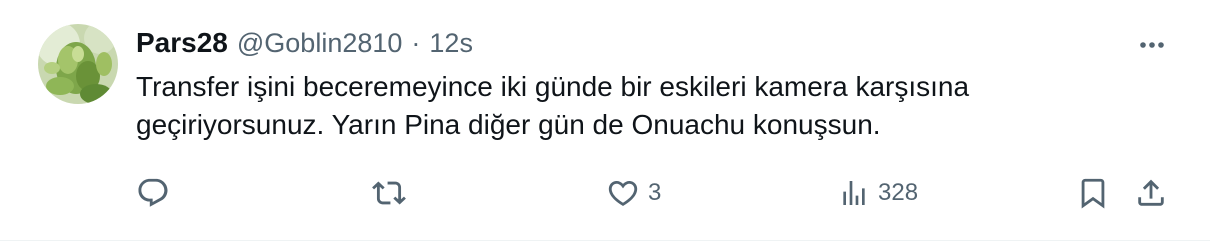 This screenshot has width=1210, height=242. I want to click on user-handle: @Goblin2810, so click(320, 43).